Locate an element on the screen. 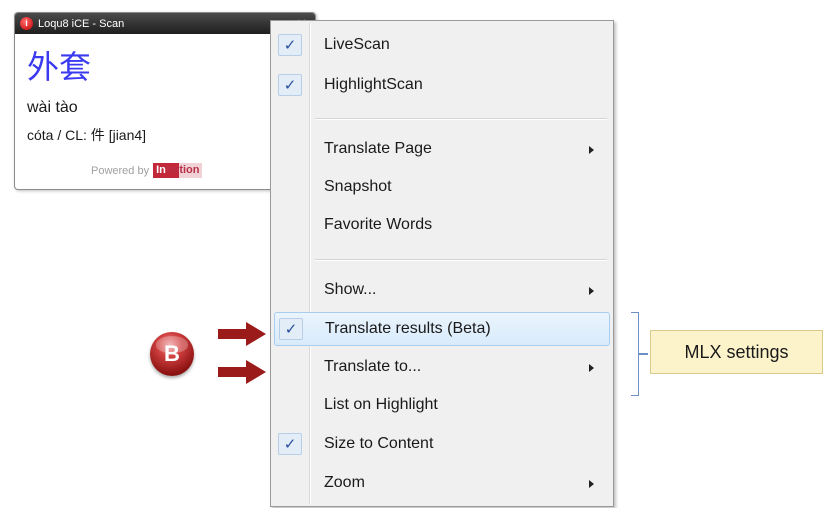 Image resolution: width=826 pixels, height=508 pixels. menu-item-label: Favorite Words is located at coordinates (378, 224).